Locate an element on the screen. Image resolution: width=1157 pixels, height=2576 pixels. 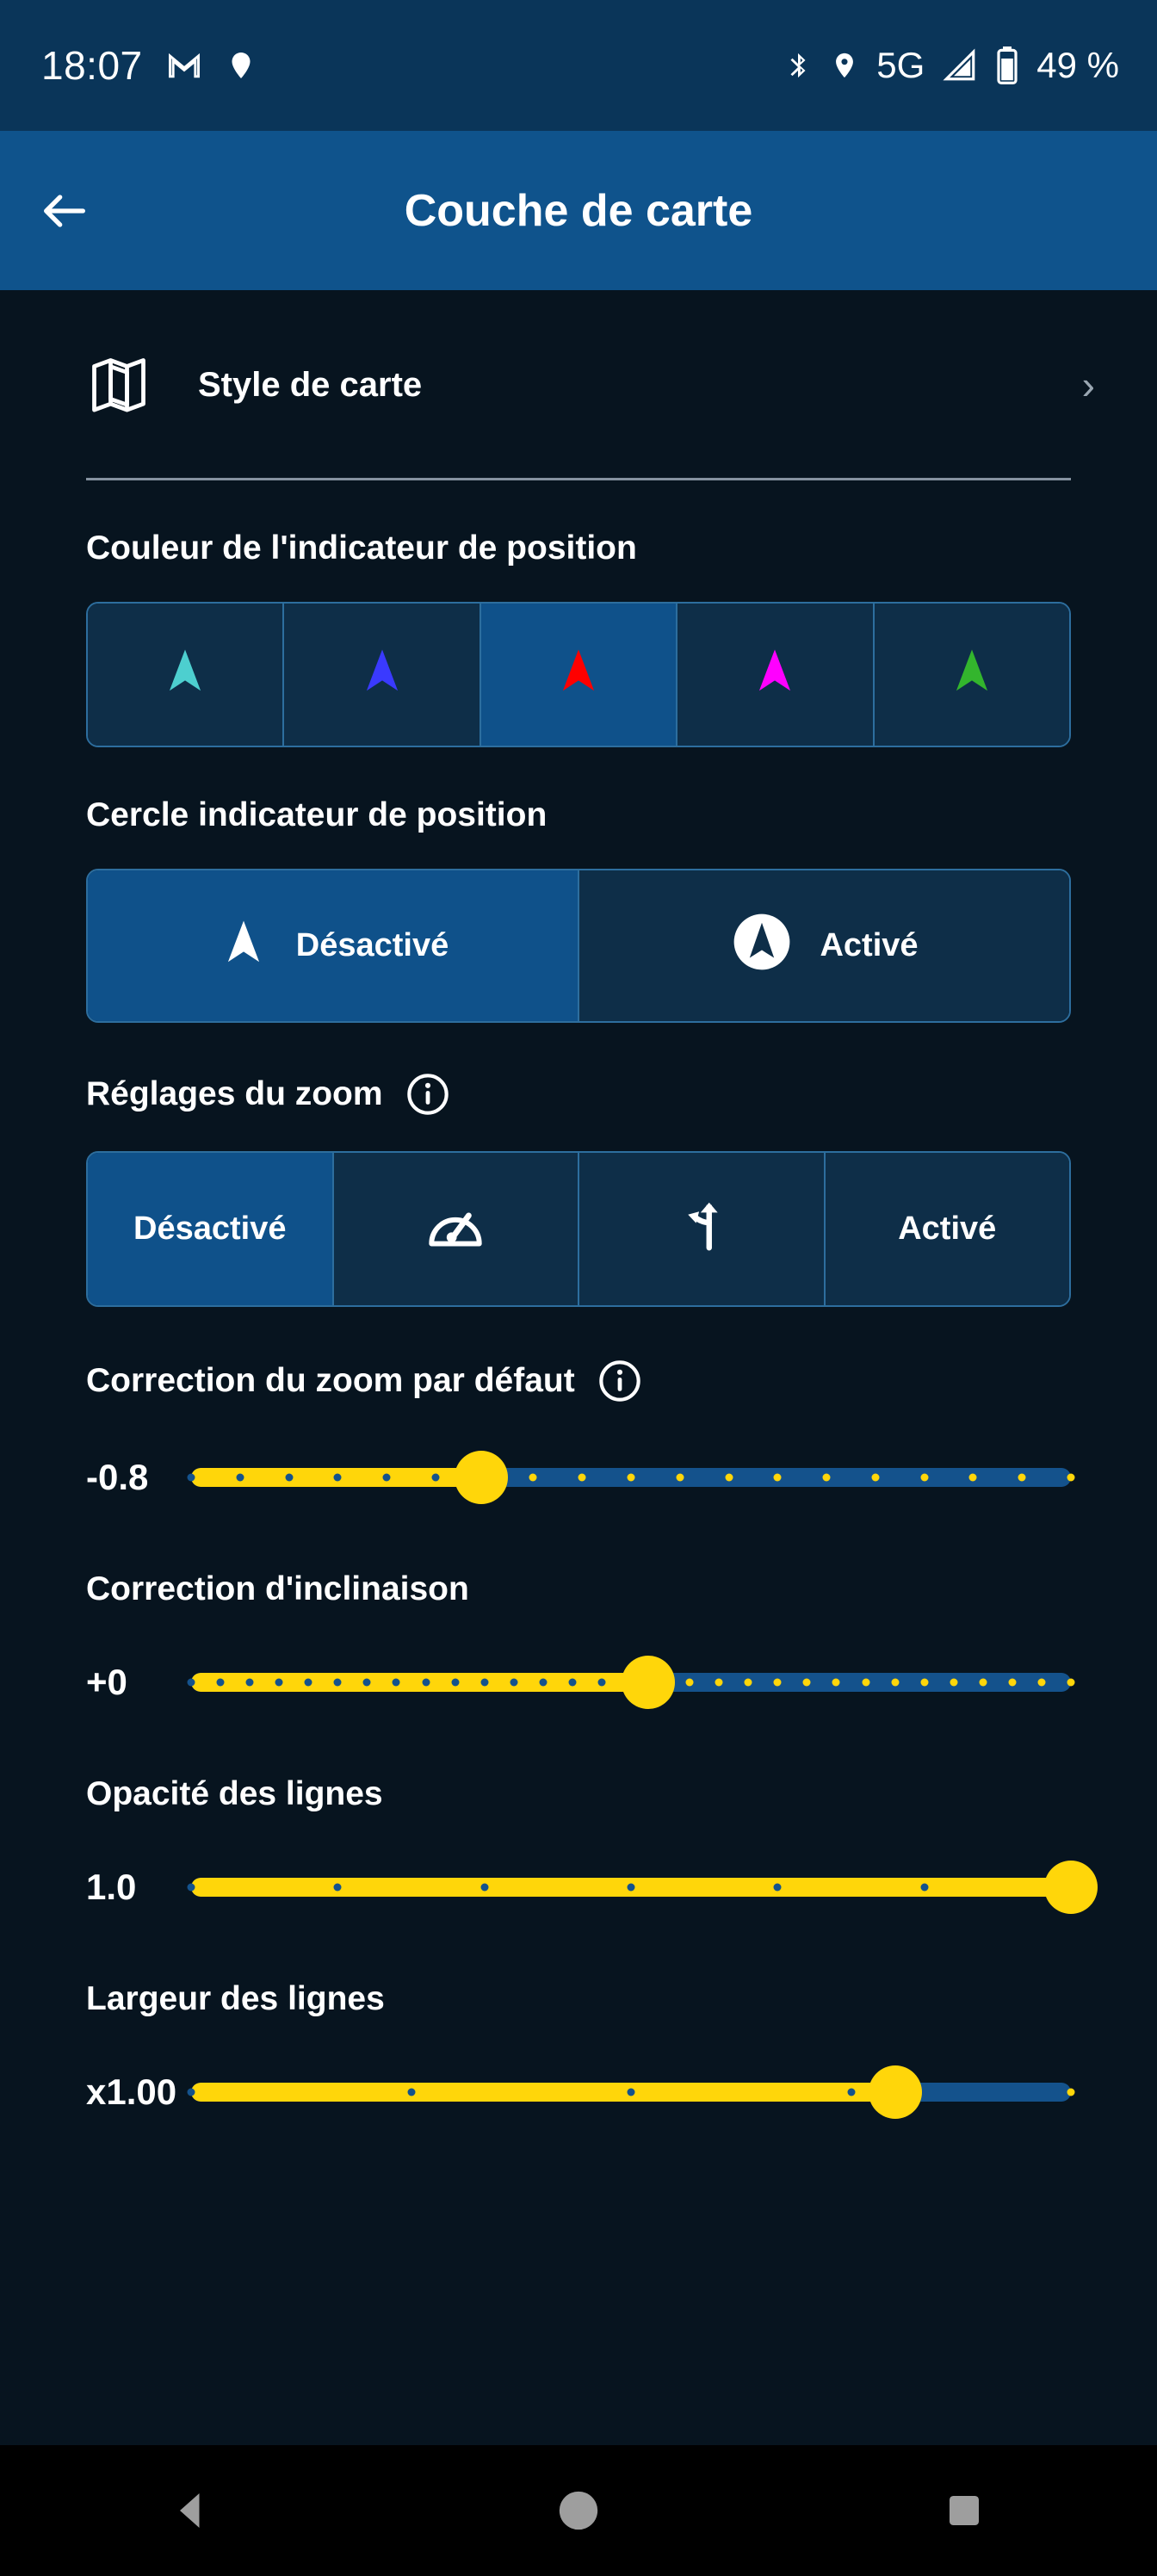
gmail-m-icon is located at coordinates (184, 65).